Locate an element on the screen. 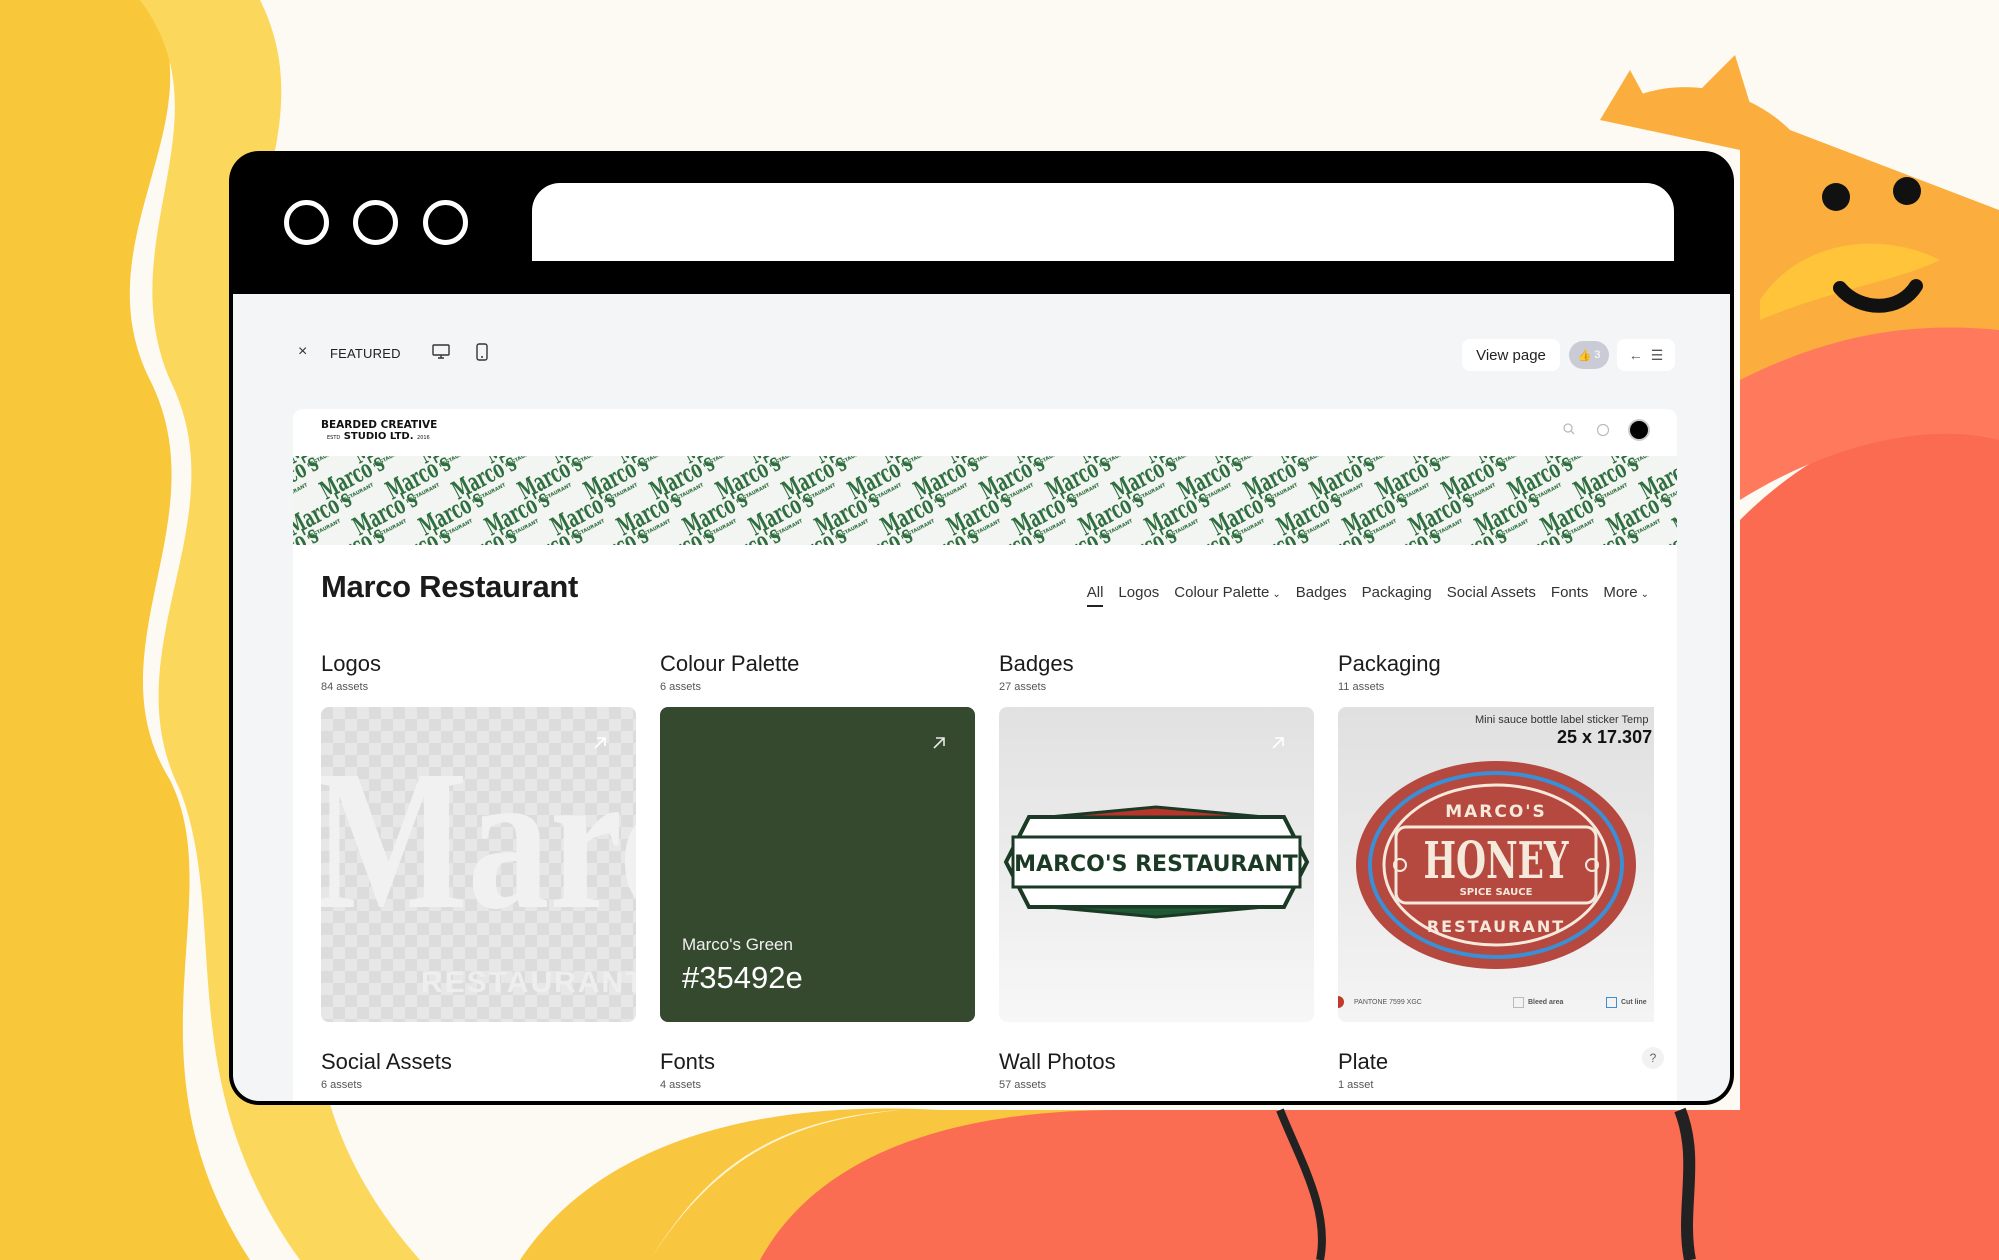 Image resolution: width=1999 pixels, height=1260 pixels. navigation-pill: ← ☰ is located at coordinates (1646, 355).